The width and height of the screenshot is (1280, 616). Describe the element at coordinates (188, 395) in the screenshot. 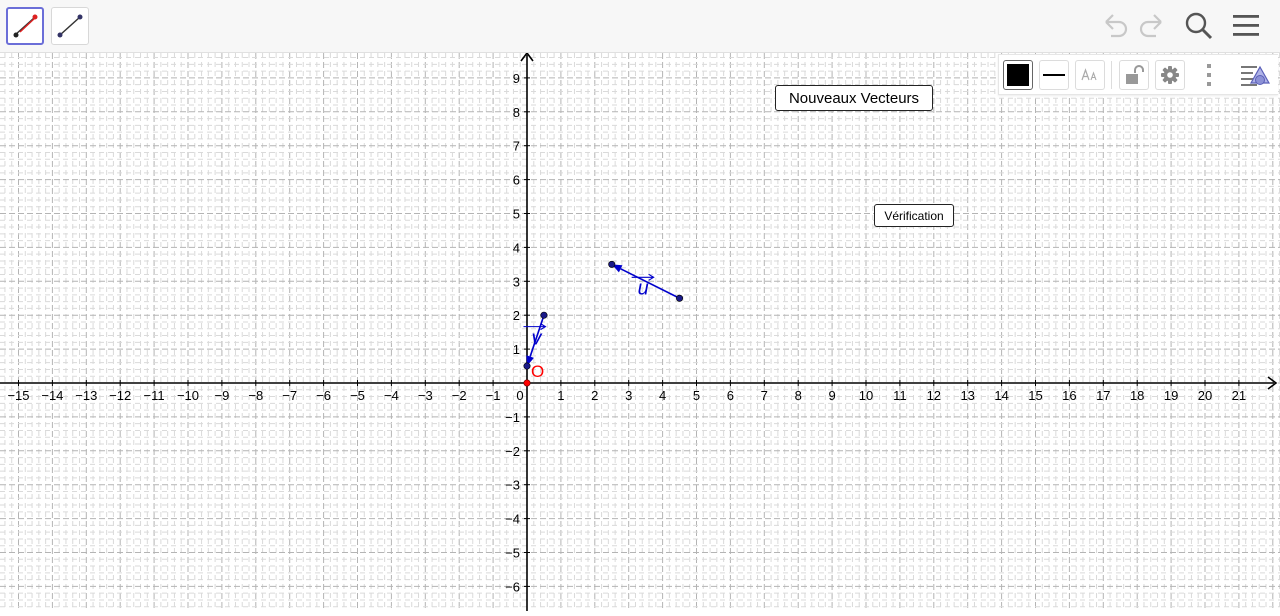

I see `x-tick-label: −10` at that location.